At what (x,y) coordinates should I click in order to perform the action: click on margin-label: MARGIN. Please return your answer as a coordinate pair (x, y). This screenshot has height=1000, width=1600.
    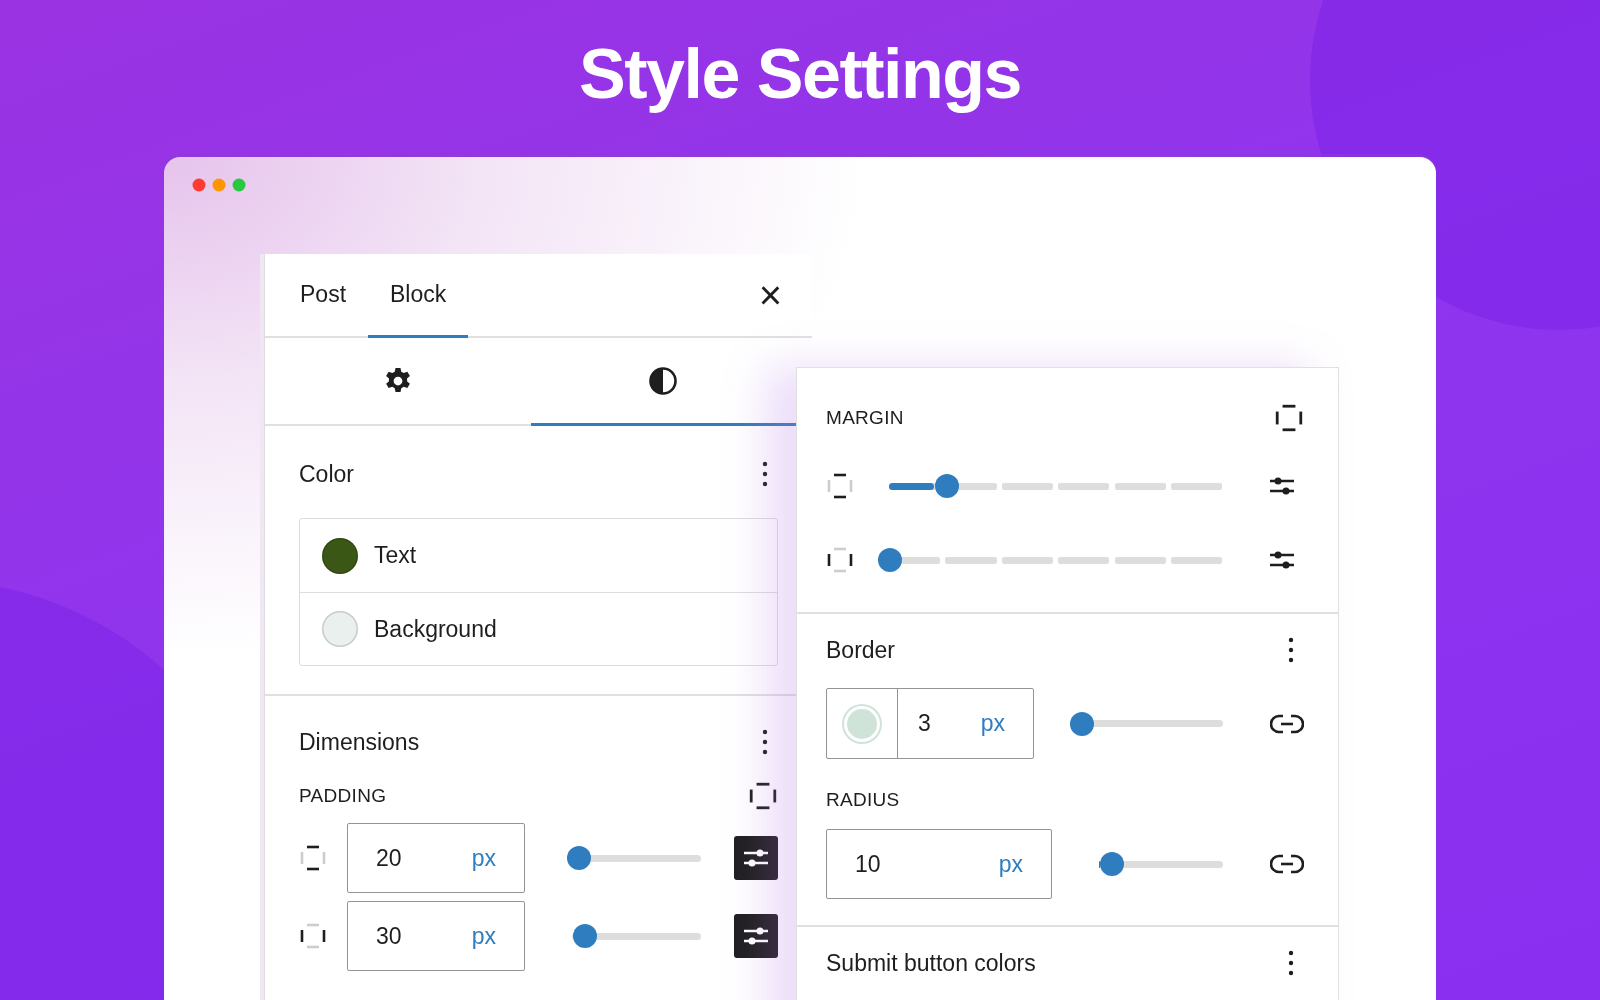
    Looking at the image, I should click on (865, 418).